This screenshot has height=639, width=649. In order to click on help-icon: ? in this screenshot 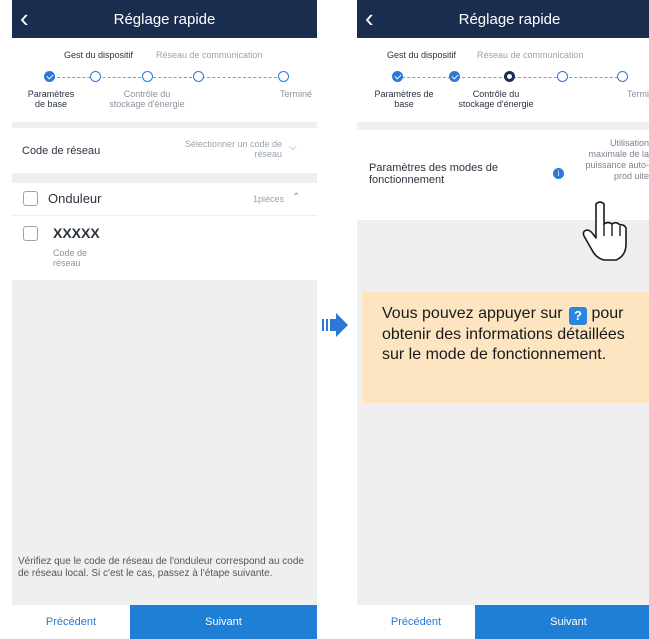, I will do `click(578, 316)`.